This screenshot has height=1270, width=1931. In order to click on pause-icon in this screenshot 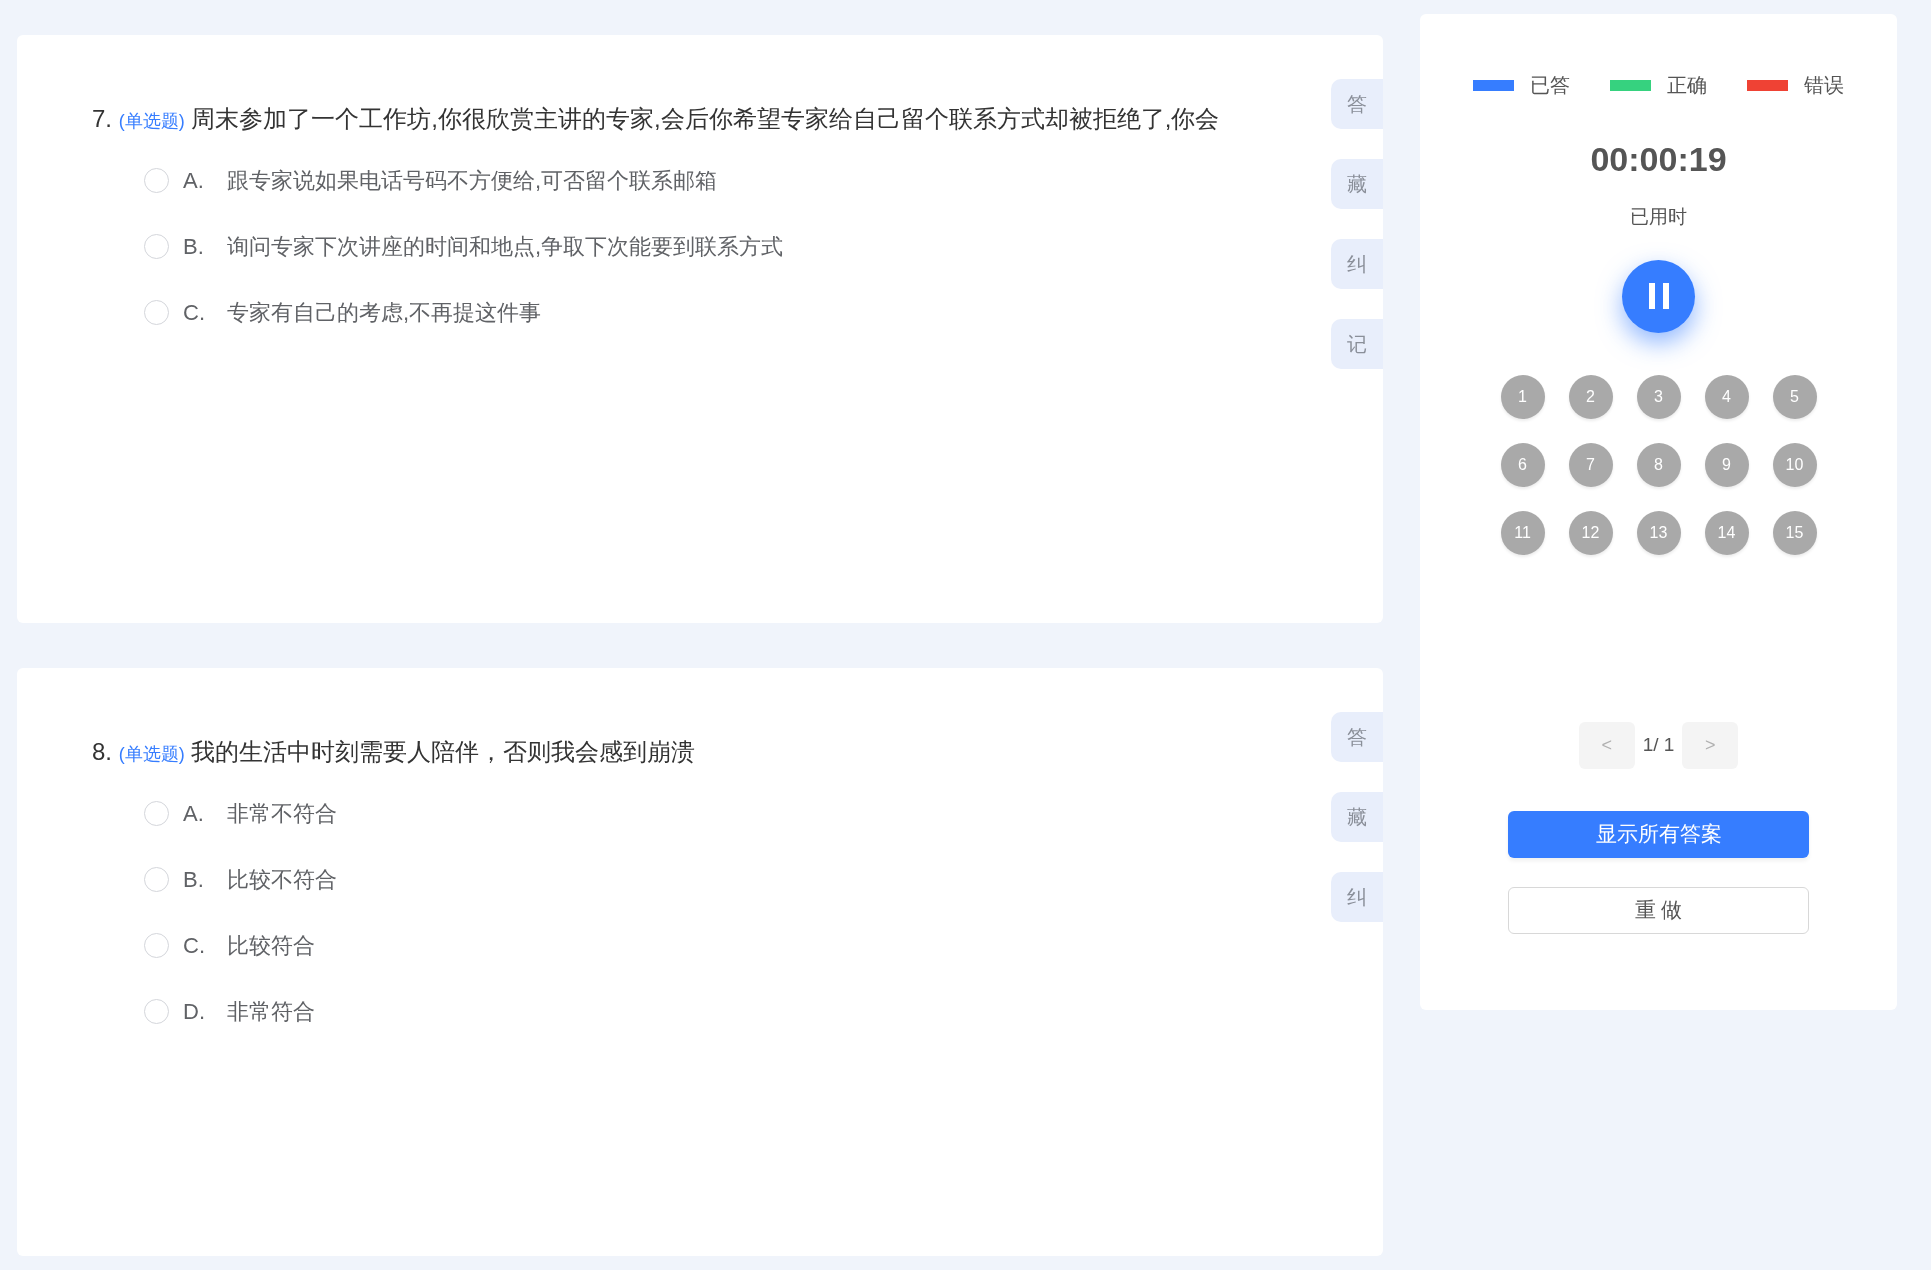, I will do `click(1658, 296)`.